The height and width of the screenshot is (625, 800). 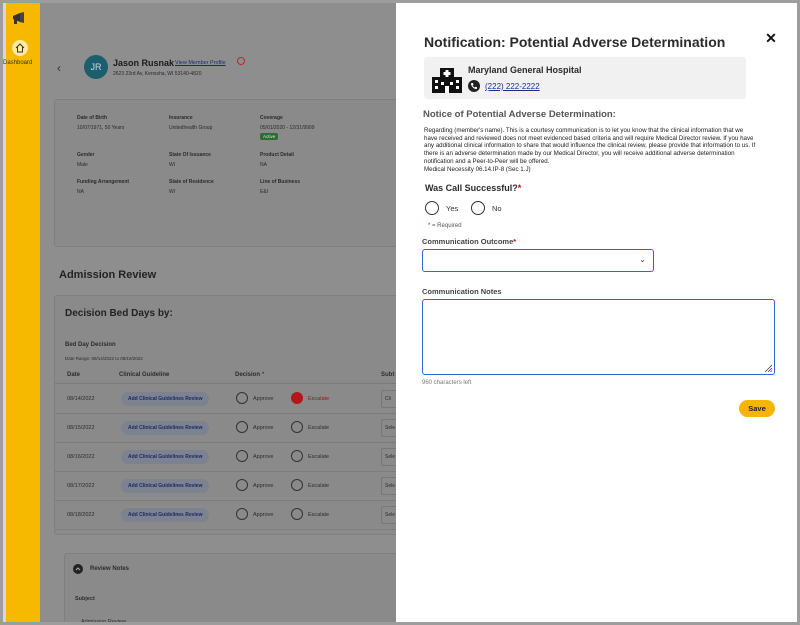 I want to click on sidebar-item-dashboard, so click(x=20, y=48).